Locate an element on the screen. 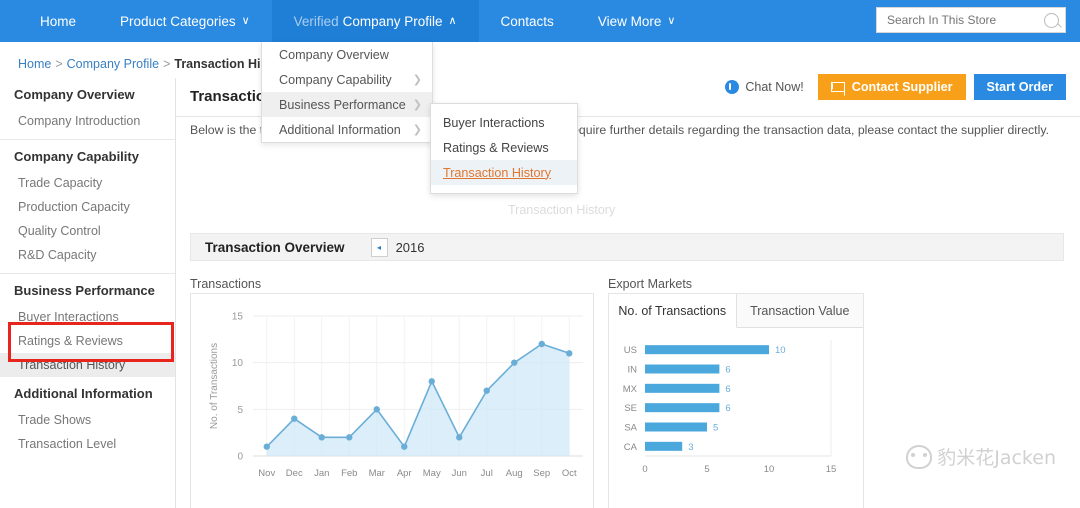 The height and width of the screenshot is (508, 1080). nav-item-view-more: View More ∨ is located at coordinates (637, 21).